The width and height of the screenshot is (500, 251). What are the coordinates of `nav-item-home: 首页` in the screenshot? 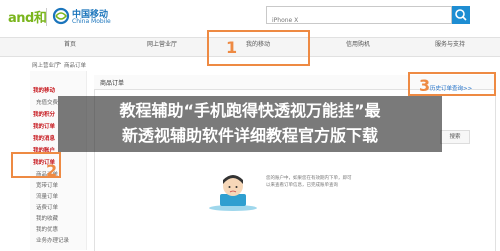 It's located at (70, 43).